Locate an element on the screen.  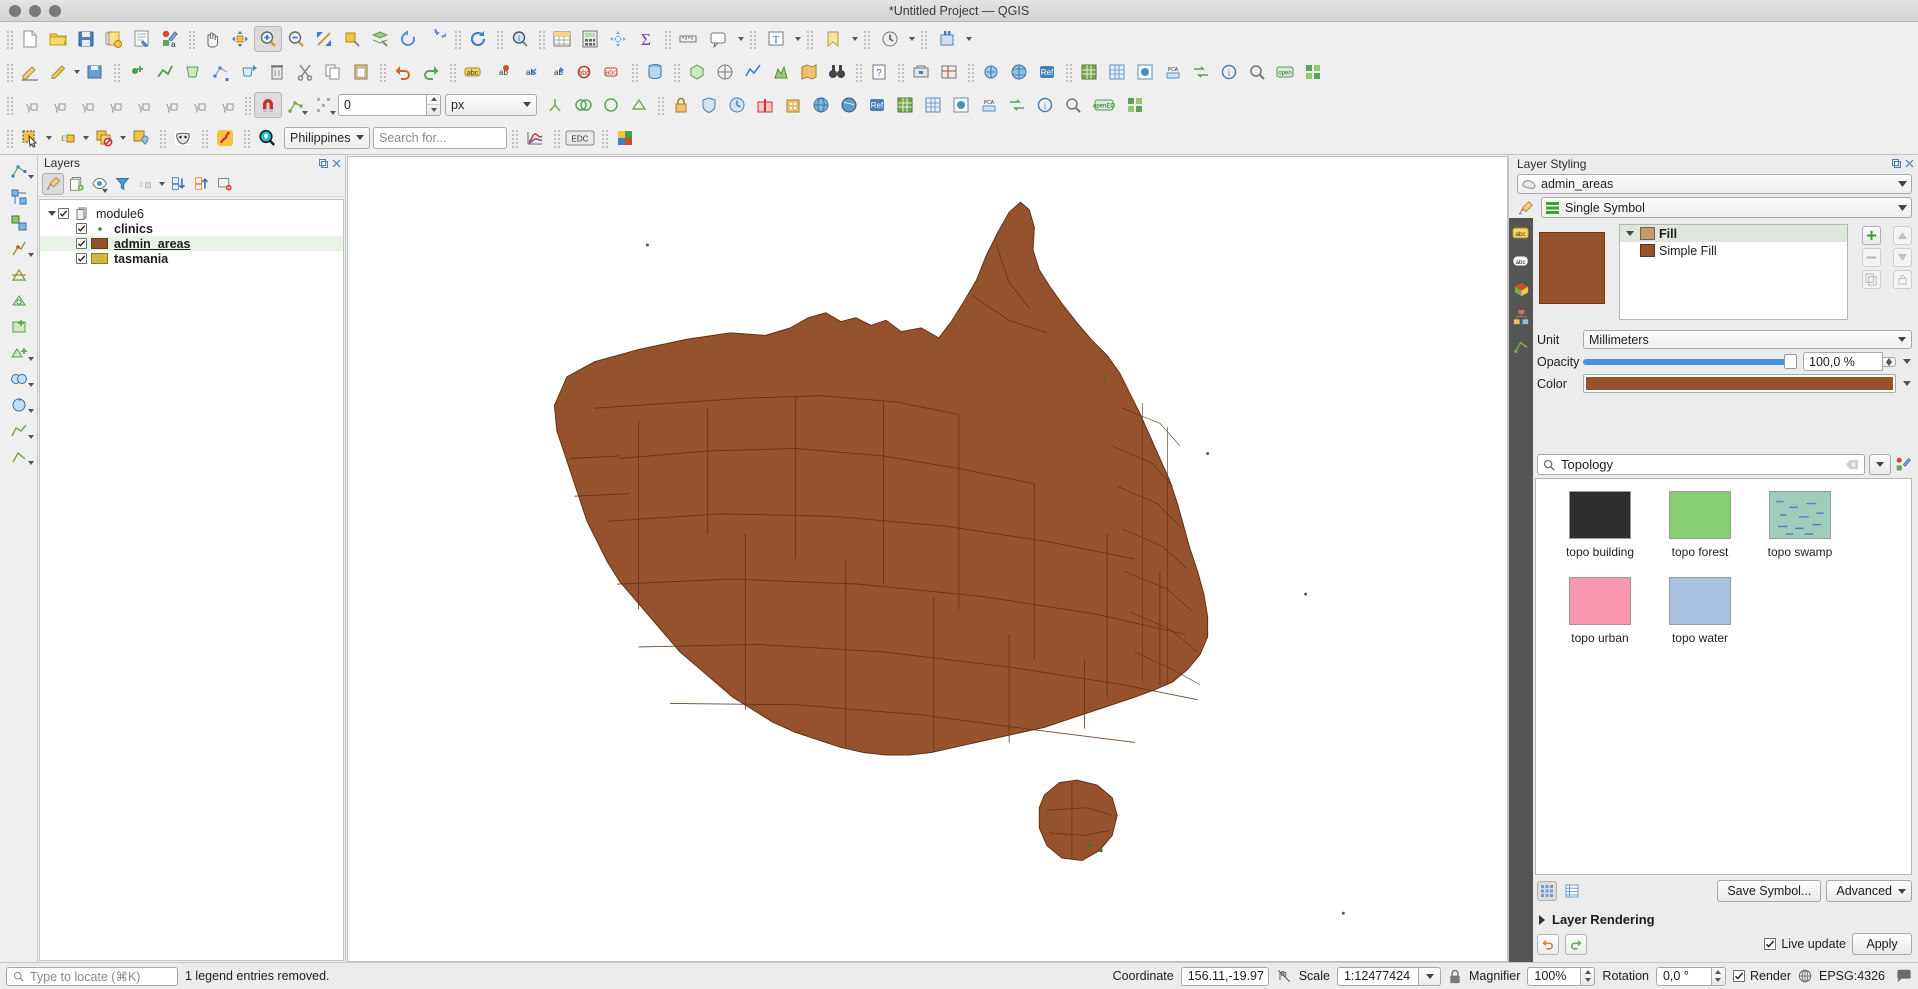
map-tips-button is located at coordinates (719, 39).